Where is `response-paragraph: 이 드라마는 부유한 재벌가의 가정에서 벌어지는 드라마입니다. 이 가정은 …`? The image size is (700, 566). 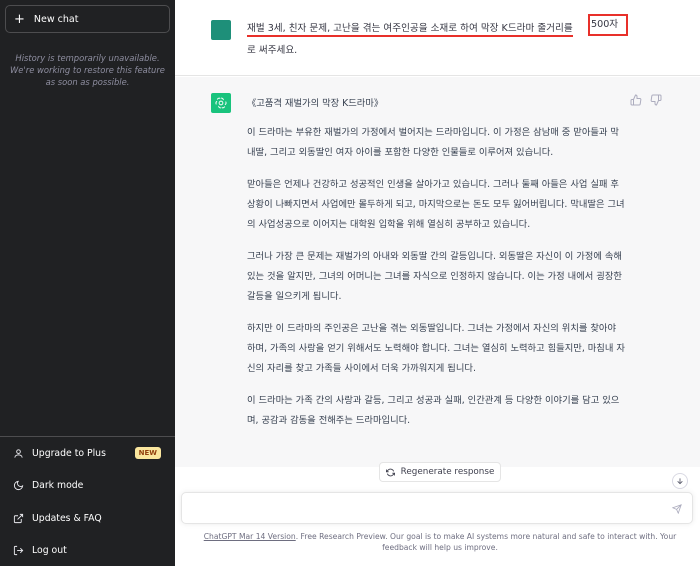 response-paragraph: 이 드라마는 부유한 재벌가의 가정에서 벌어지는 드라마입니다. 이 가정은 … is located at coordinates (433, 142).